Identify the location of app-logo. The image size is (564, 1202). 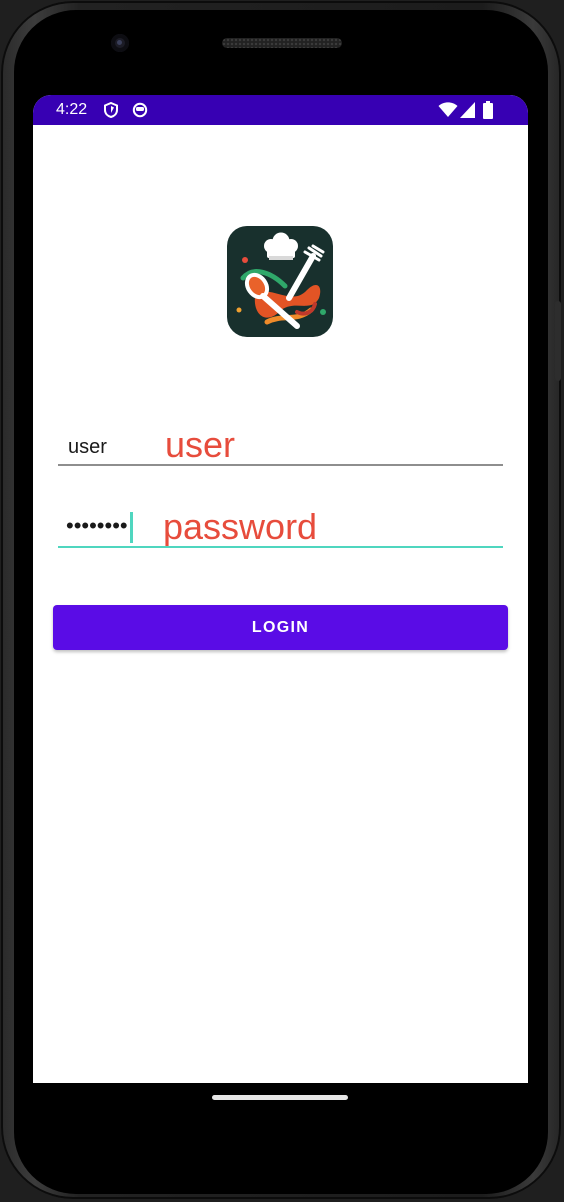
(280, 281).